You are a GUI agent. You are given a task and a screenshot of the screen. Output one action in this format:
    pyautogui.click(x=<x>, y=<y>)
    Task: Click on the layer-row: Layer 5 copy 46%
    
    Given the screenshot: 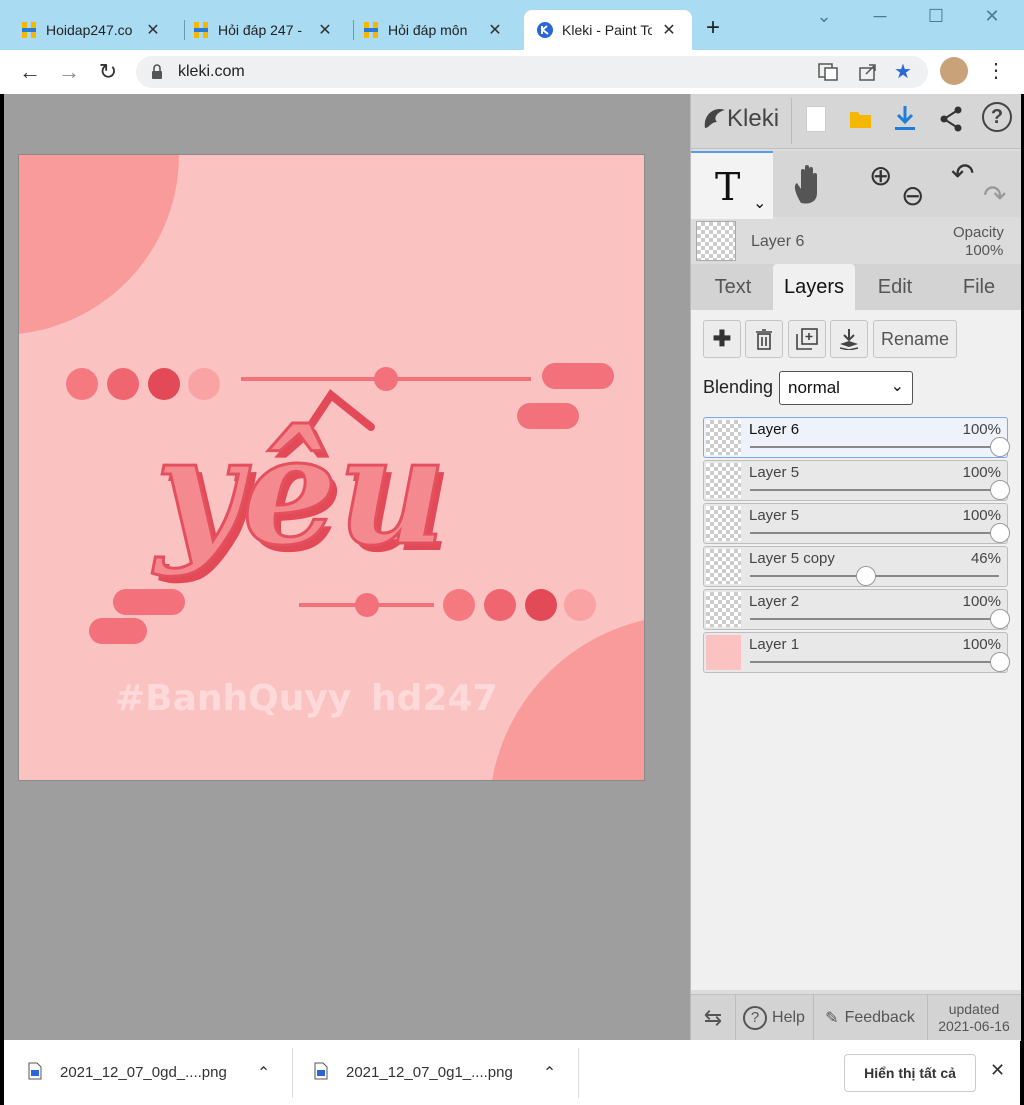 What is the action you would take?
    pyautogui.click(x=855, y=566)
    